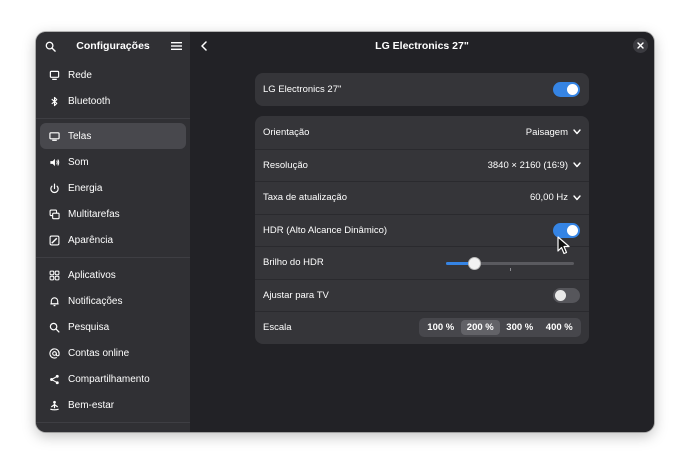 The width and height of the screenshot is (690, 472). I want to click on sidebar-header: Configurações, so click(113, 46).